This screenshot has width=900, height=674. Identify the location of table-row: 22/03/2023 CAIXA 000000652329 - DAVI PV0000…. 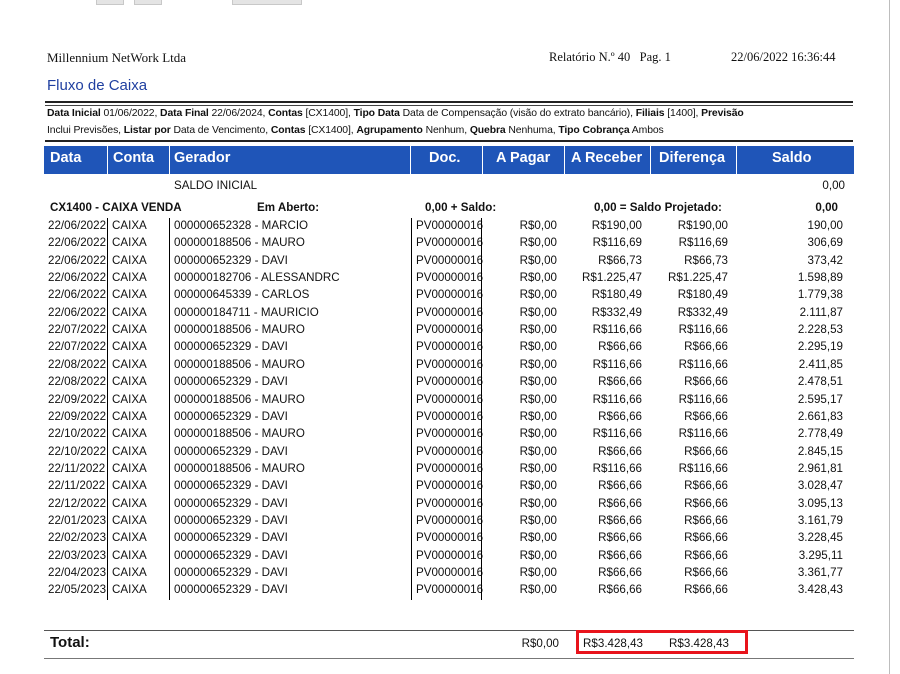
(450, 556).